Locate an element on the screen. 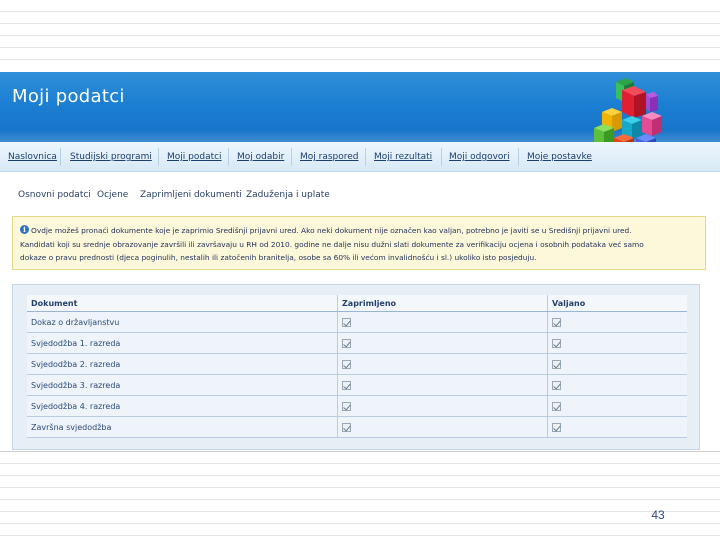 The width and height of the screenshot is (720, 540). table-row: Završna svjedodžba is located at coordinates (357, 427).